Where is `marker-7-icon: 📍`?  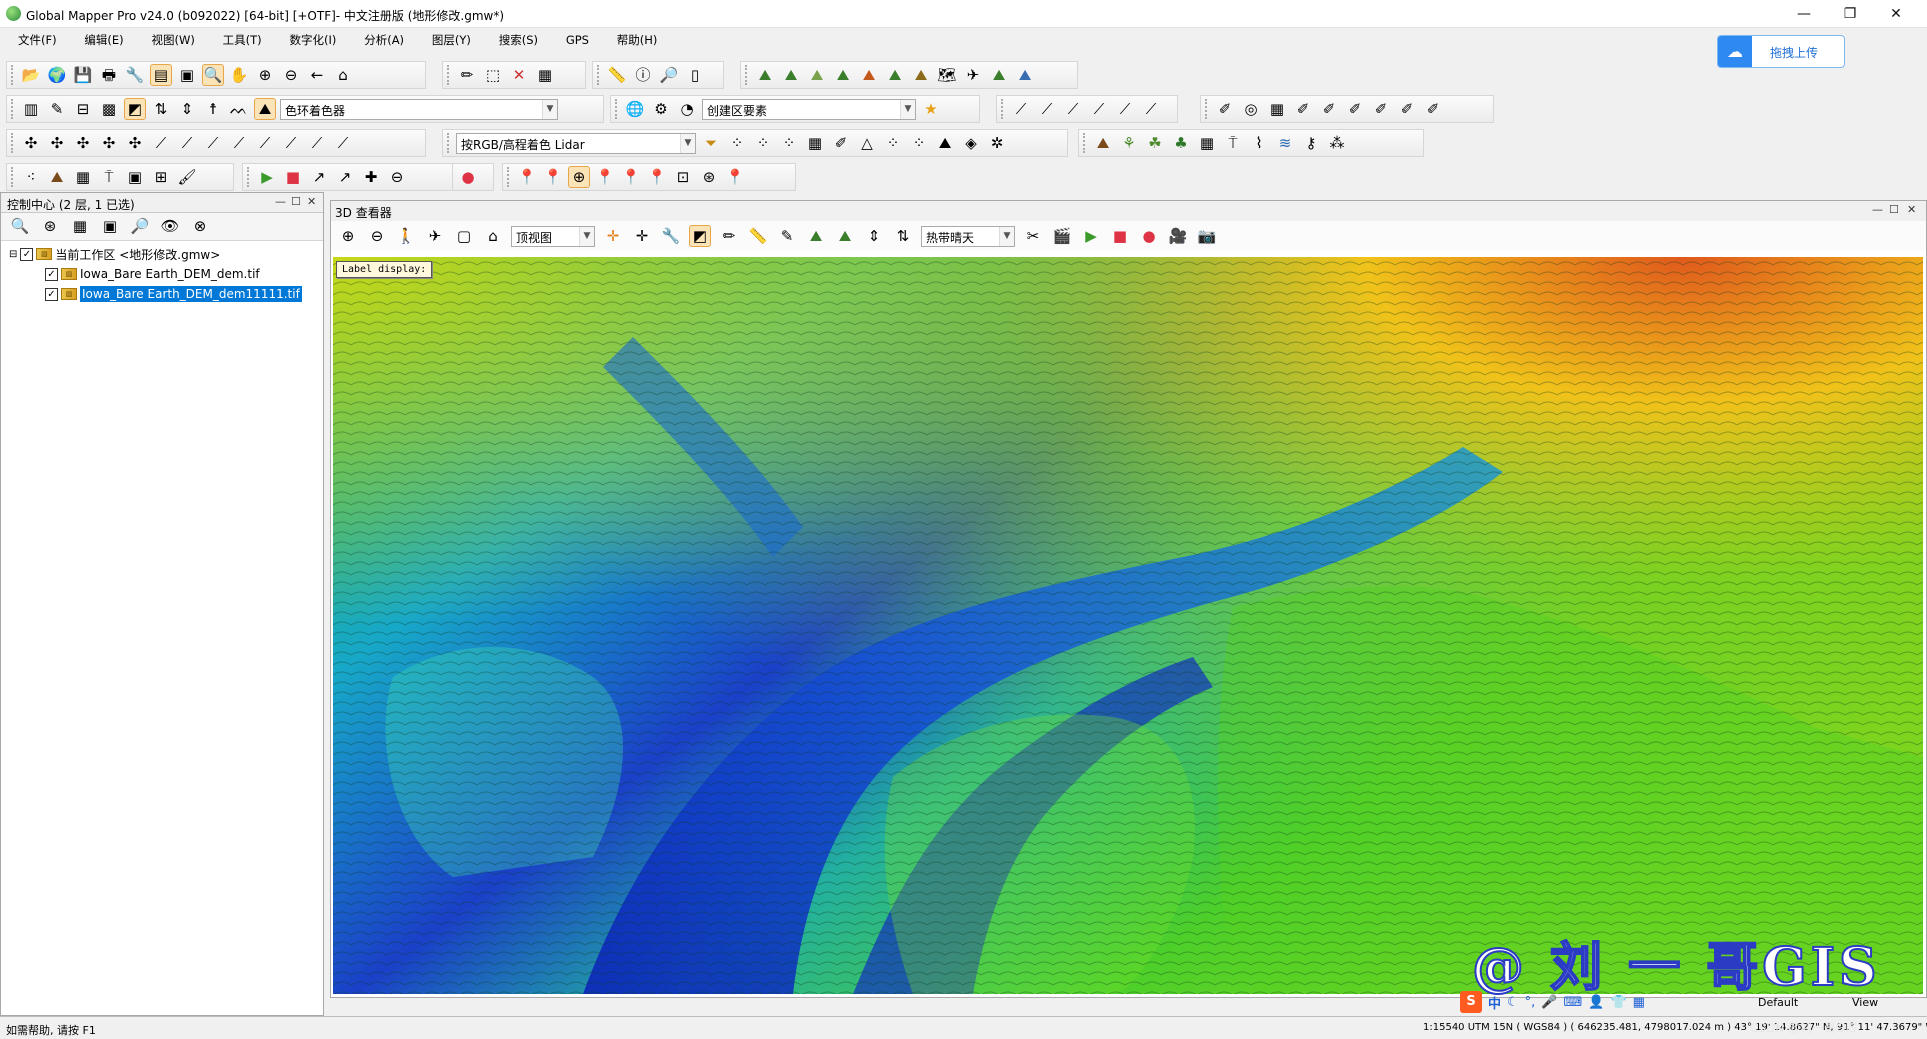
marker-7-icon: 📍 is located at coordinates (735, 177).